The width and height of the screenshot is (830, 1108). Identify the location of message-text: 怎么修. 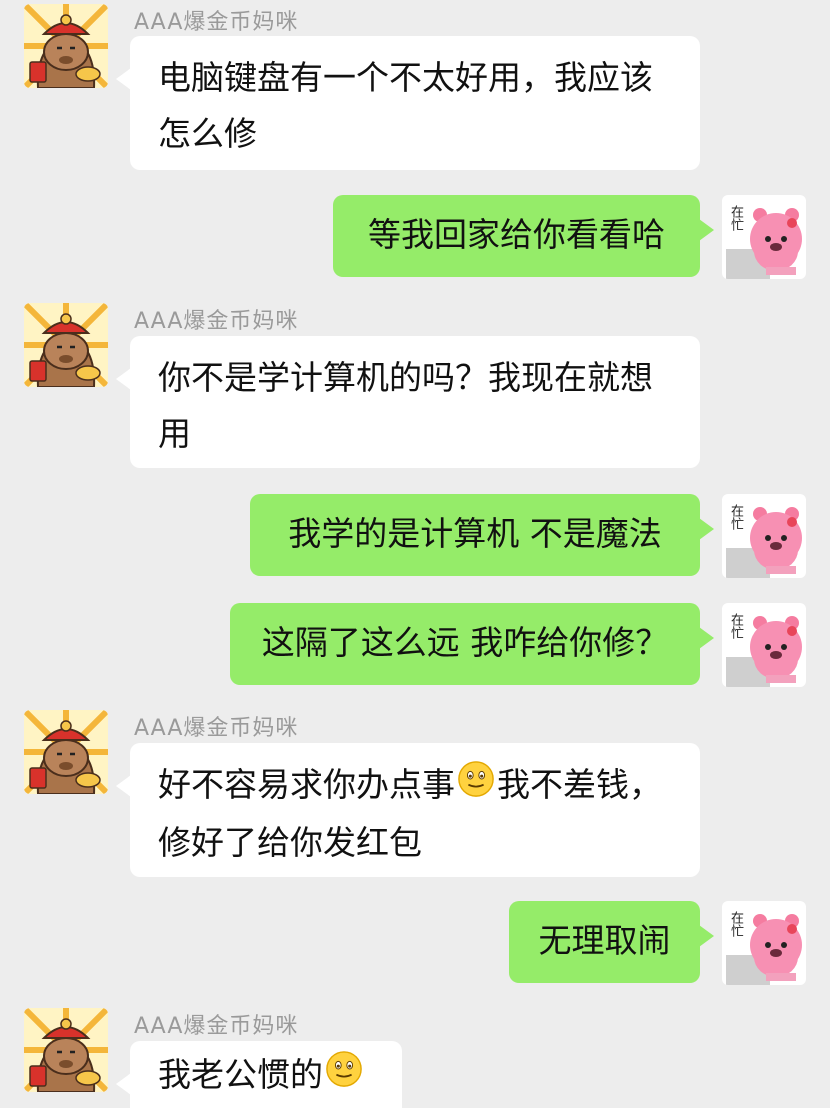
(207, 133).